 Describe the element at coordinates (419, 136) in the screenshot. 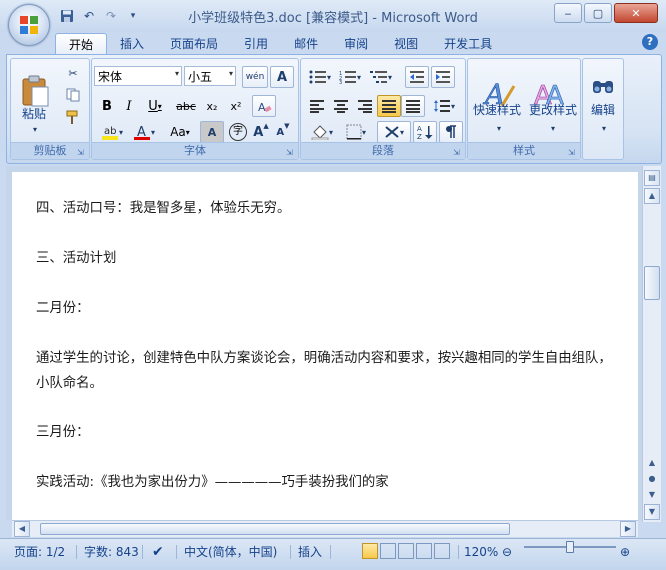

I see `svg-text: Z` at that location.